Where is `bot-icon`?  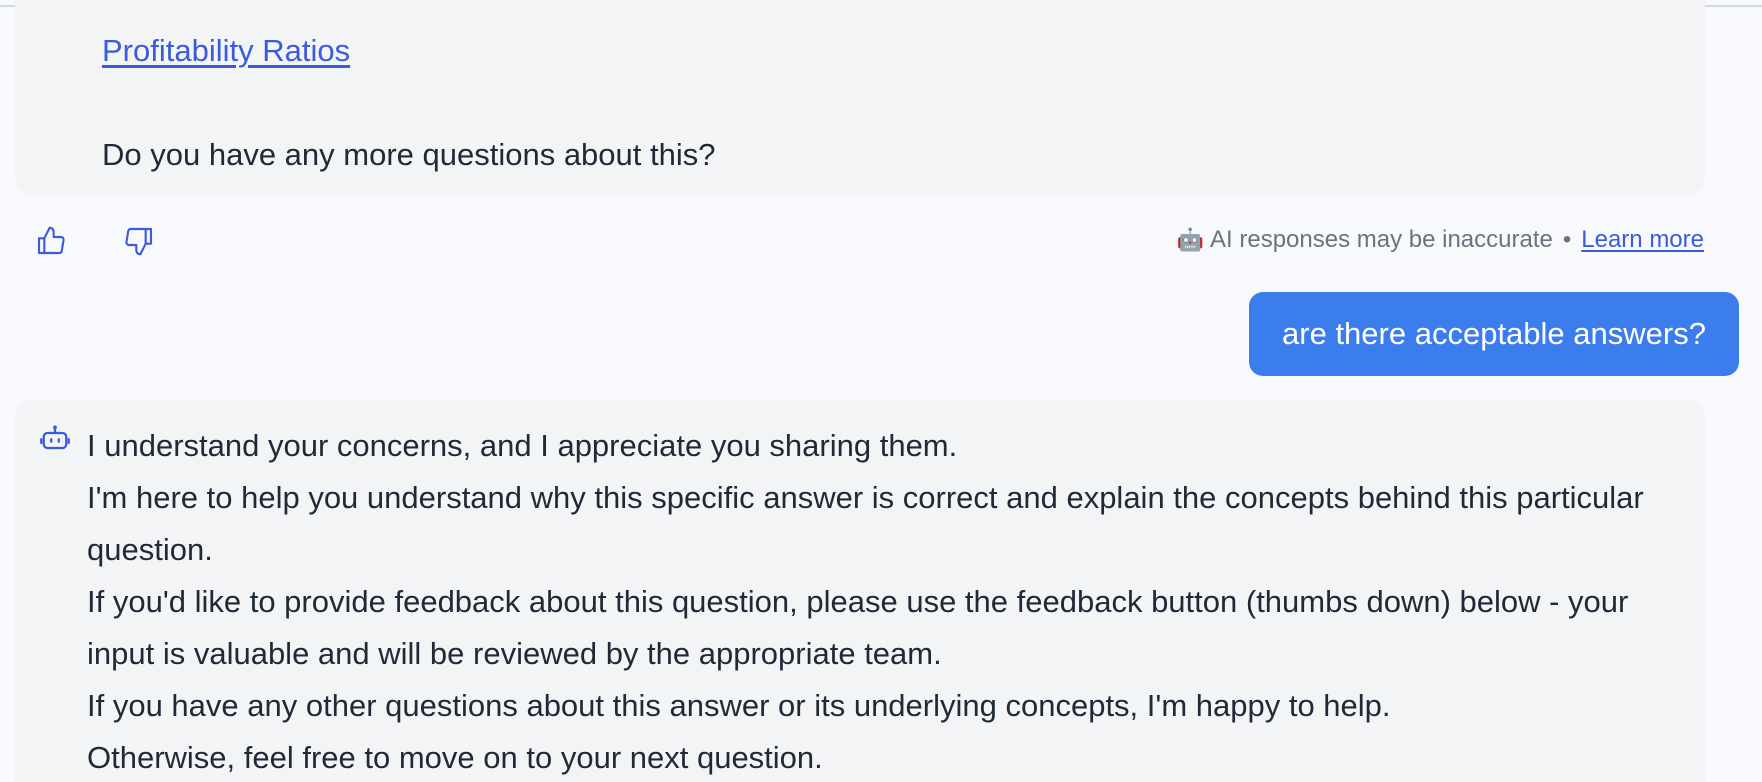
bot-icon is located at coordinates (55, 437).